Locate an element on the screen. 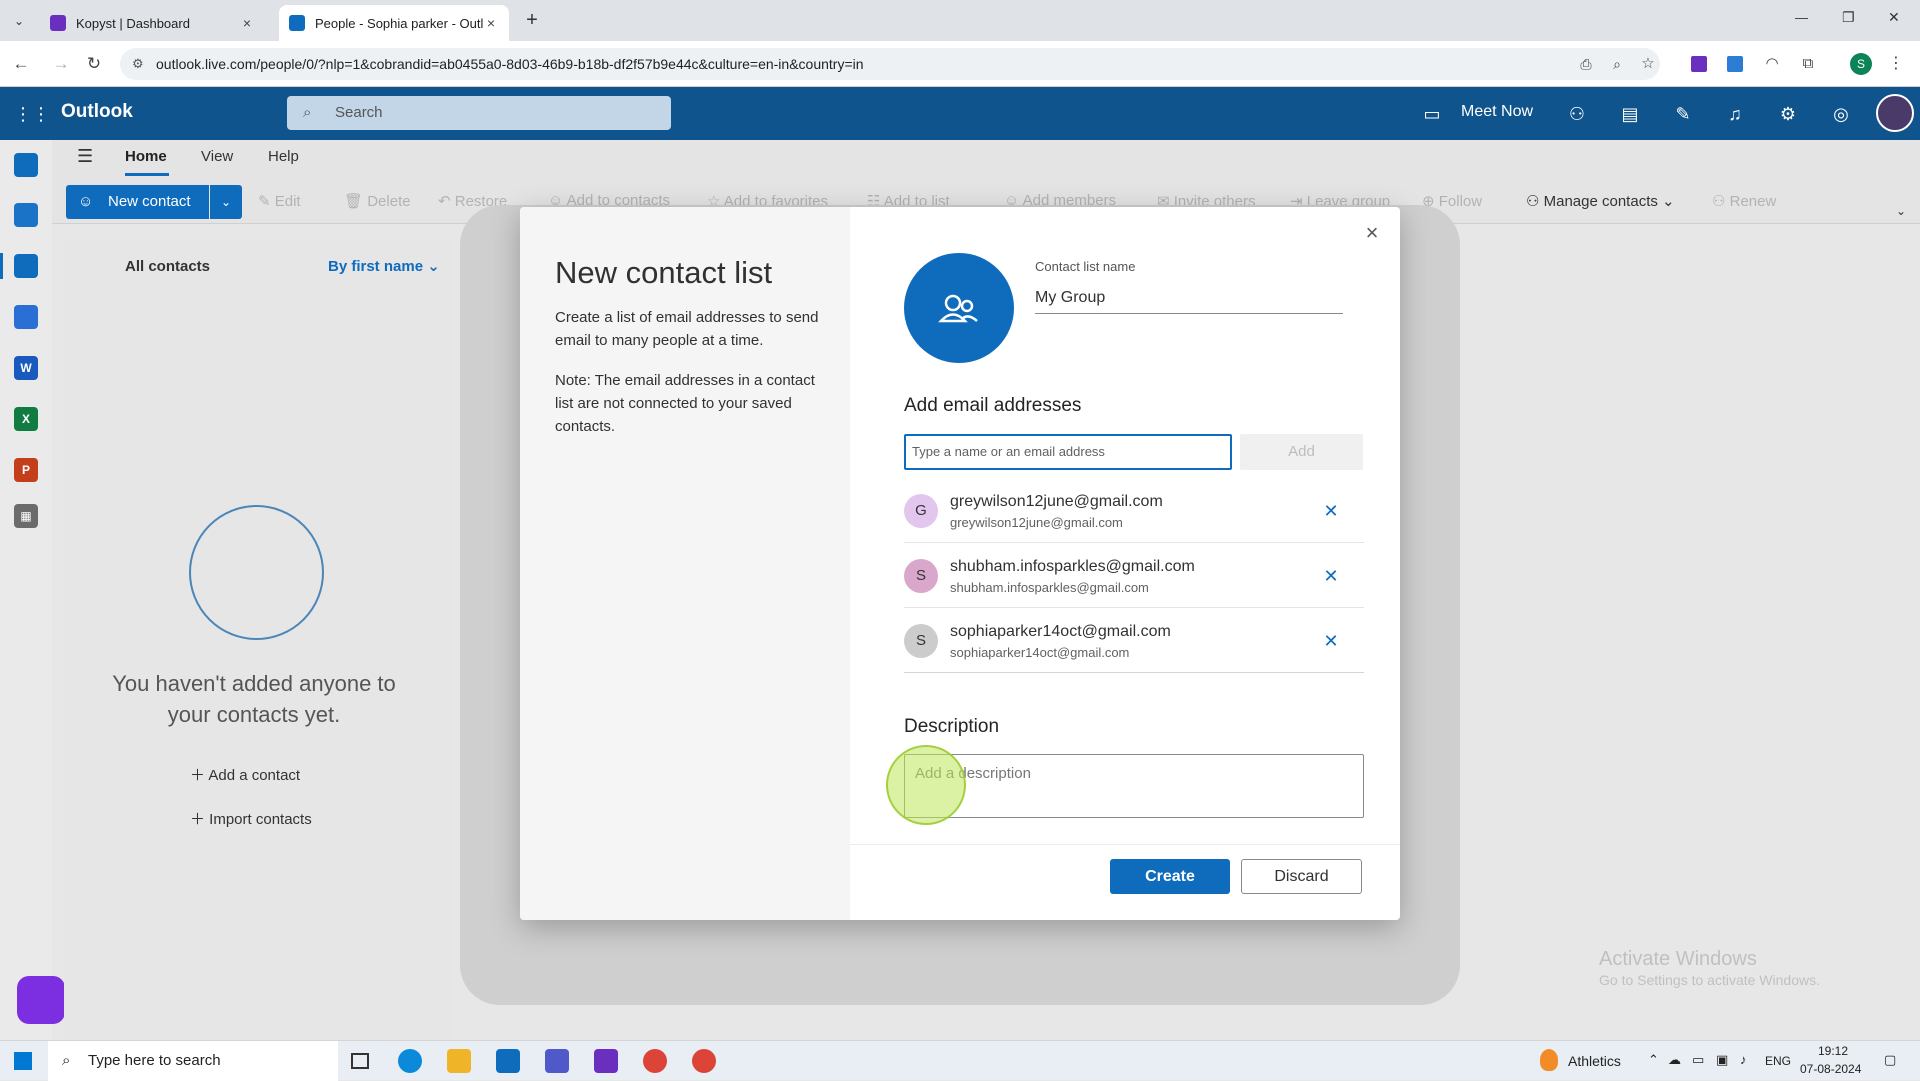 The height and width of the screenshot is (1081, 1920). onedrive-icon: ☁ is located at coordinates (1674, 1060).